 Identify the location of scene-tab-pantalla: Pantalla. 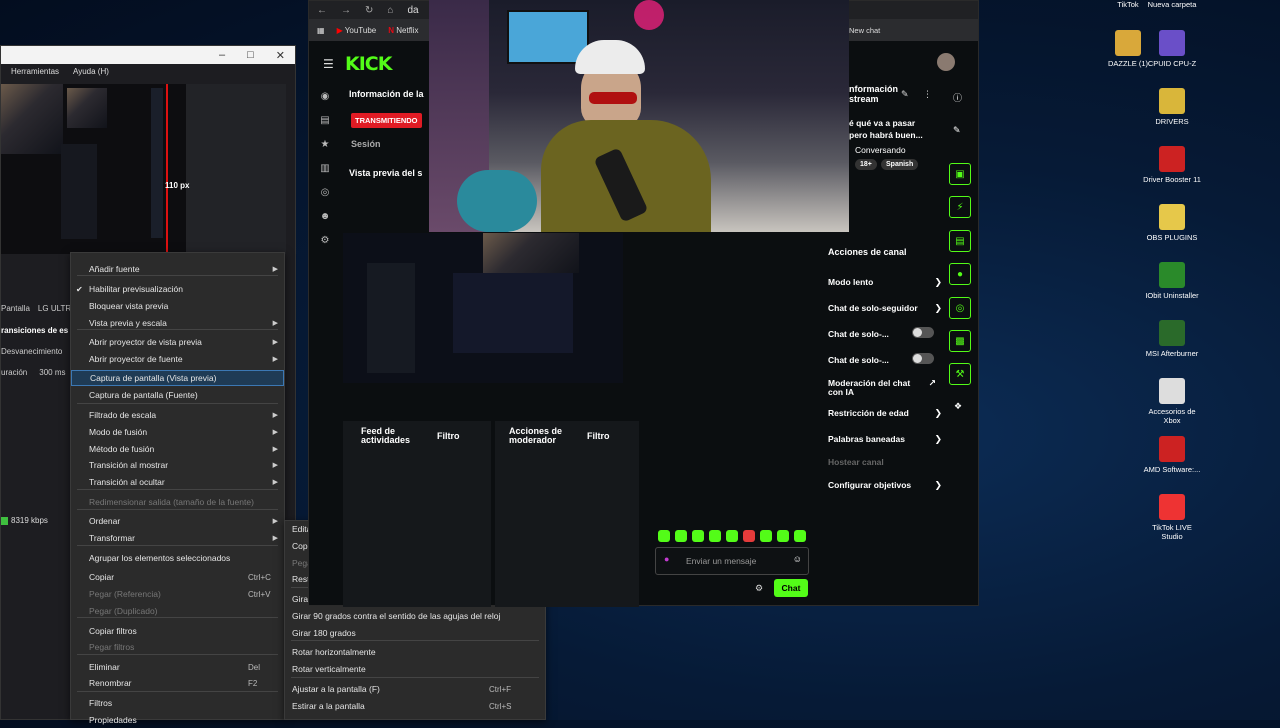
(15, 308).